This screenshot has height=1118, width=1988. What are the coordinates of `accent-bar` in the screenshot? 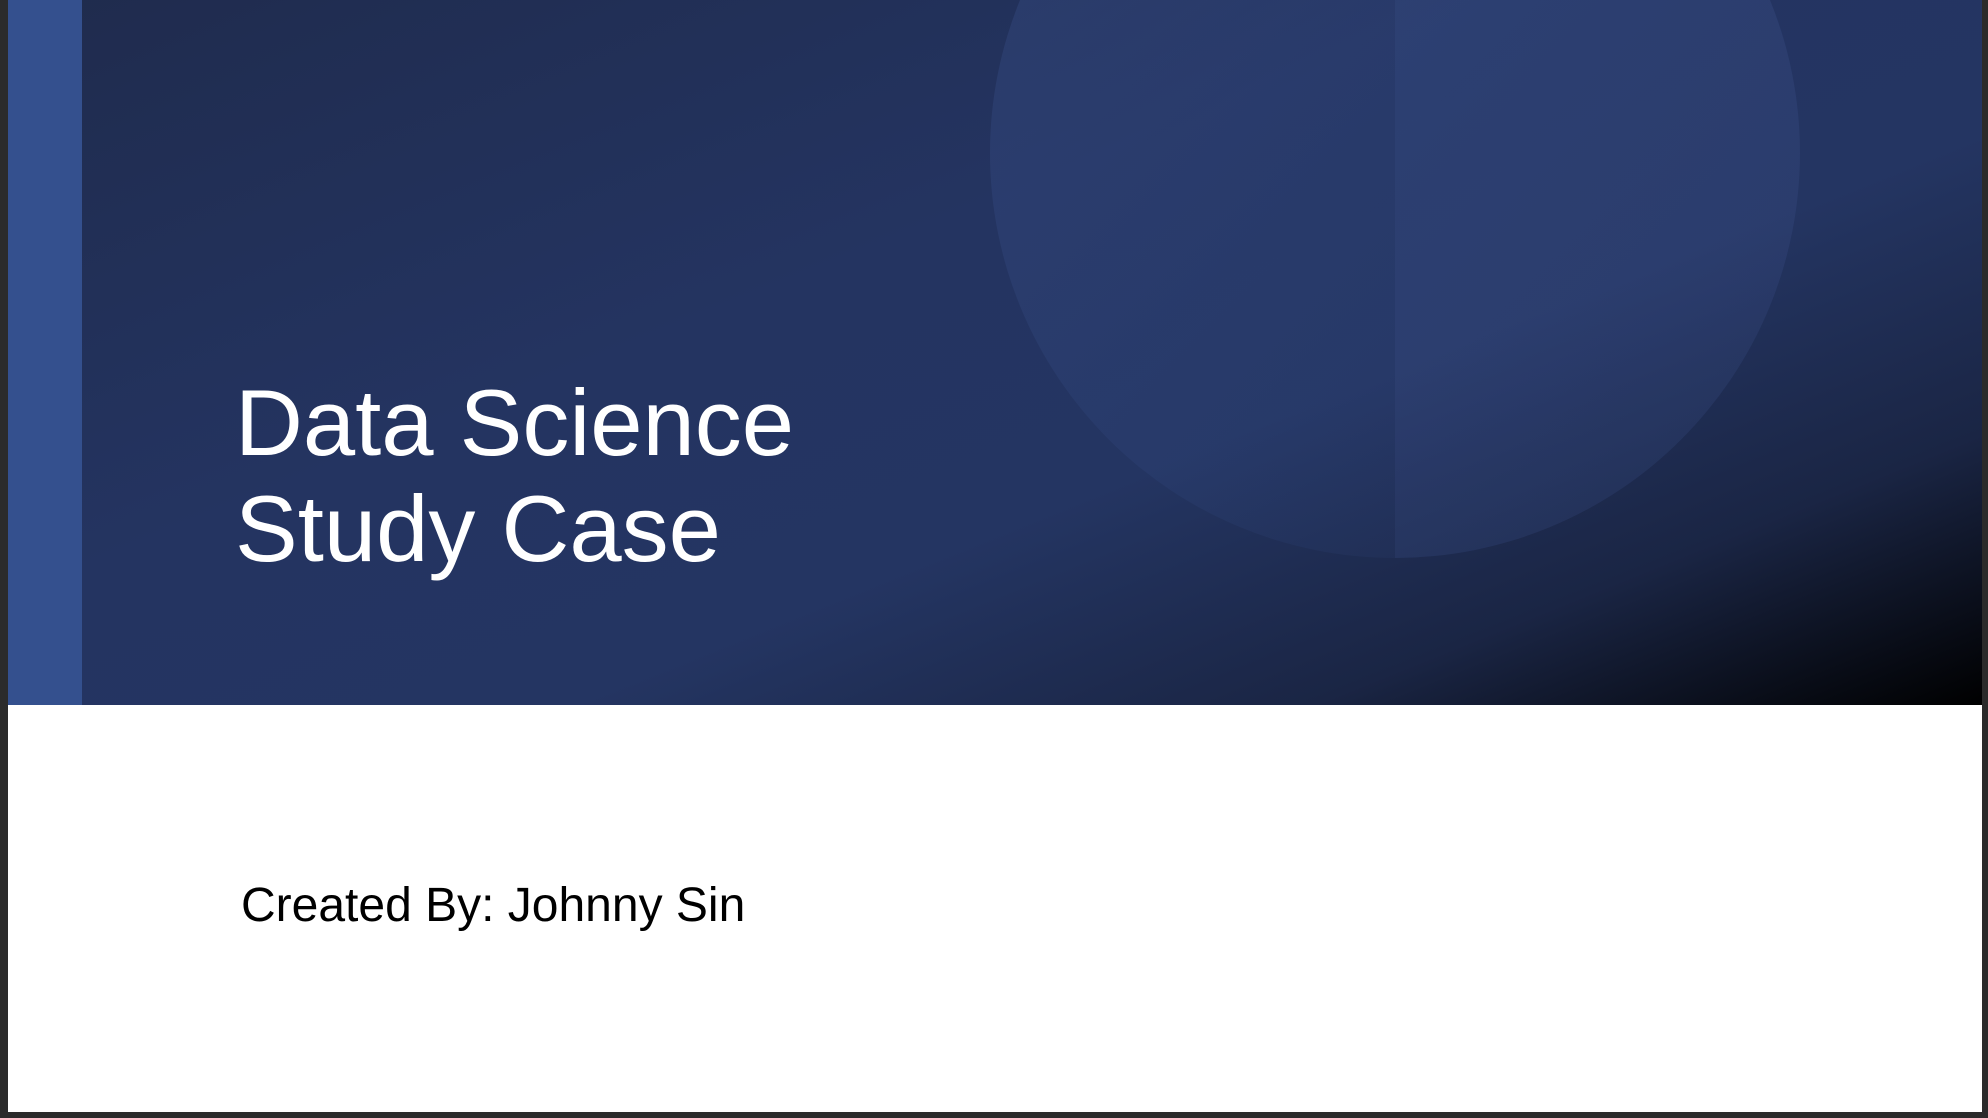 It's located at (45, 352).